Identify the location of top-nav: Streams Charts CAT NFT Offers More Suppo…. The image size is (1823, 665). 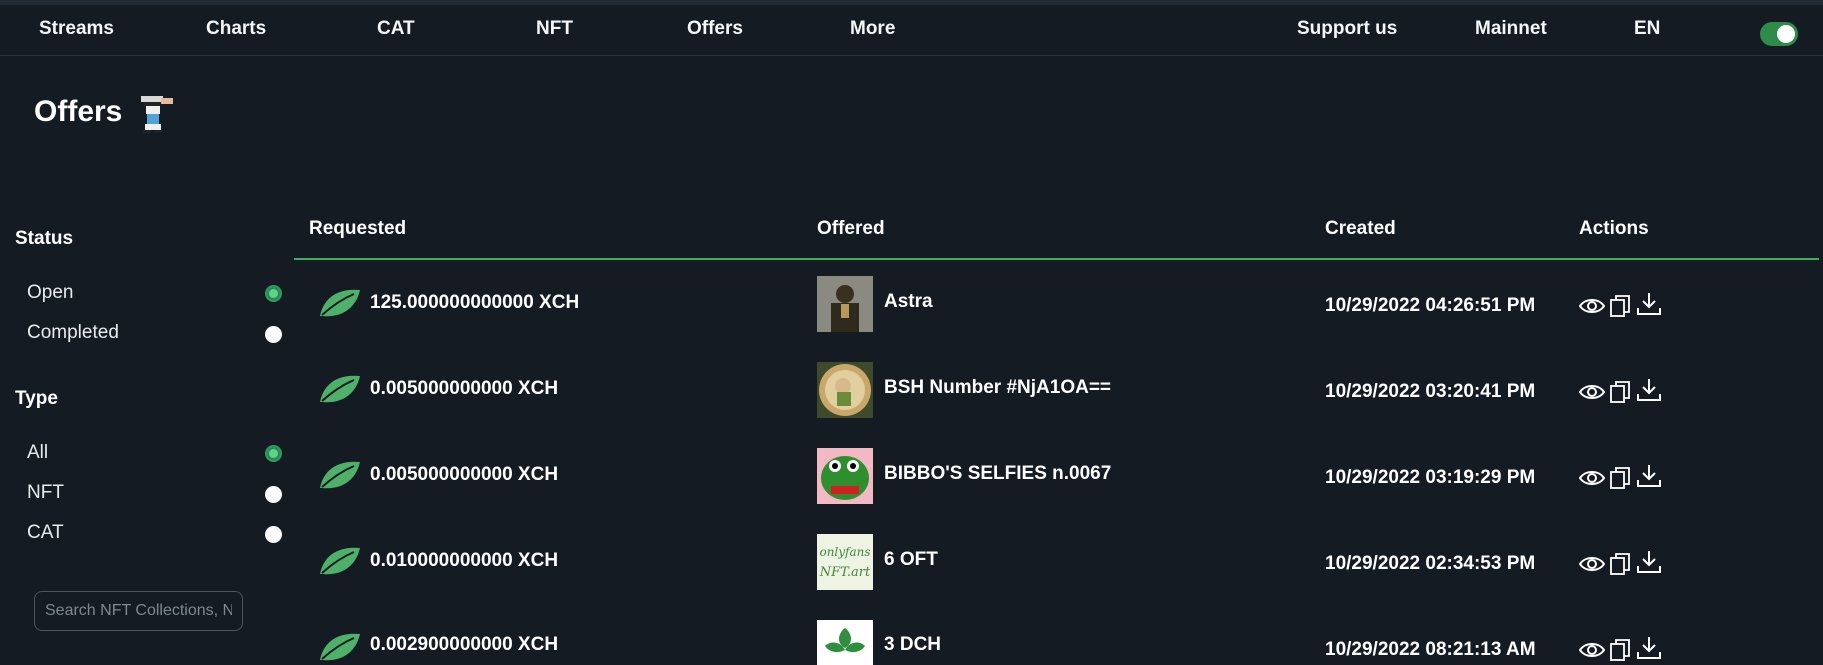
(911, 28).